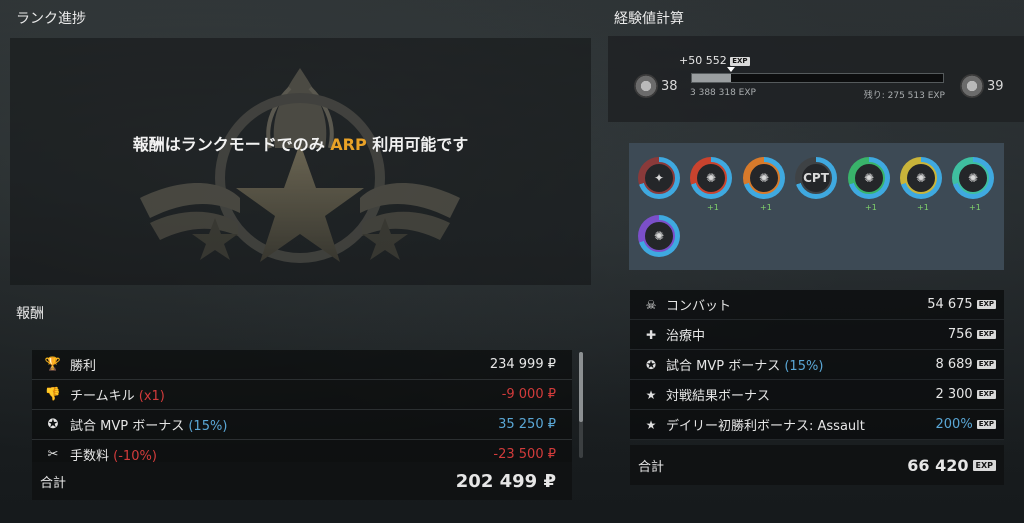 This screenshot has height=523, width=1024. What do you see at coordinates (796, 304) in the screenshot?
I see `exp-row-label: コンバット` at bounding box center [796, 304].